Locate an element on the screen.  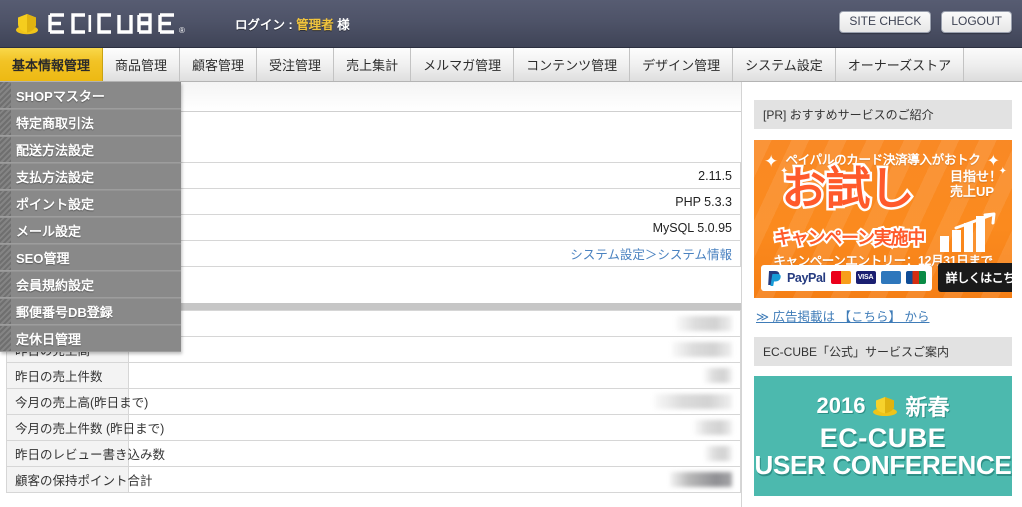
paypal-banner-badge: 目指せ！ 売上UP is located at coordinates (975, 184).